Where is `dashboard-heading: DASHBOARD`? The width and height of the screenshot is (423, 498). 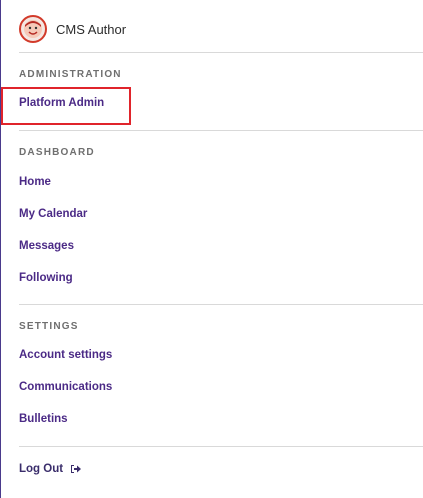 dashboard-heading: DASHBOARD is located at coordinates (57, 152).